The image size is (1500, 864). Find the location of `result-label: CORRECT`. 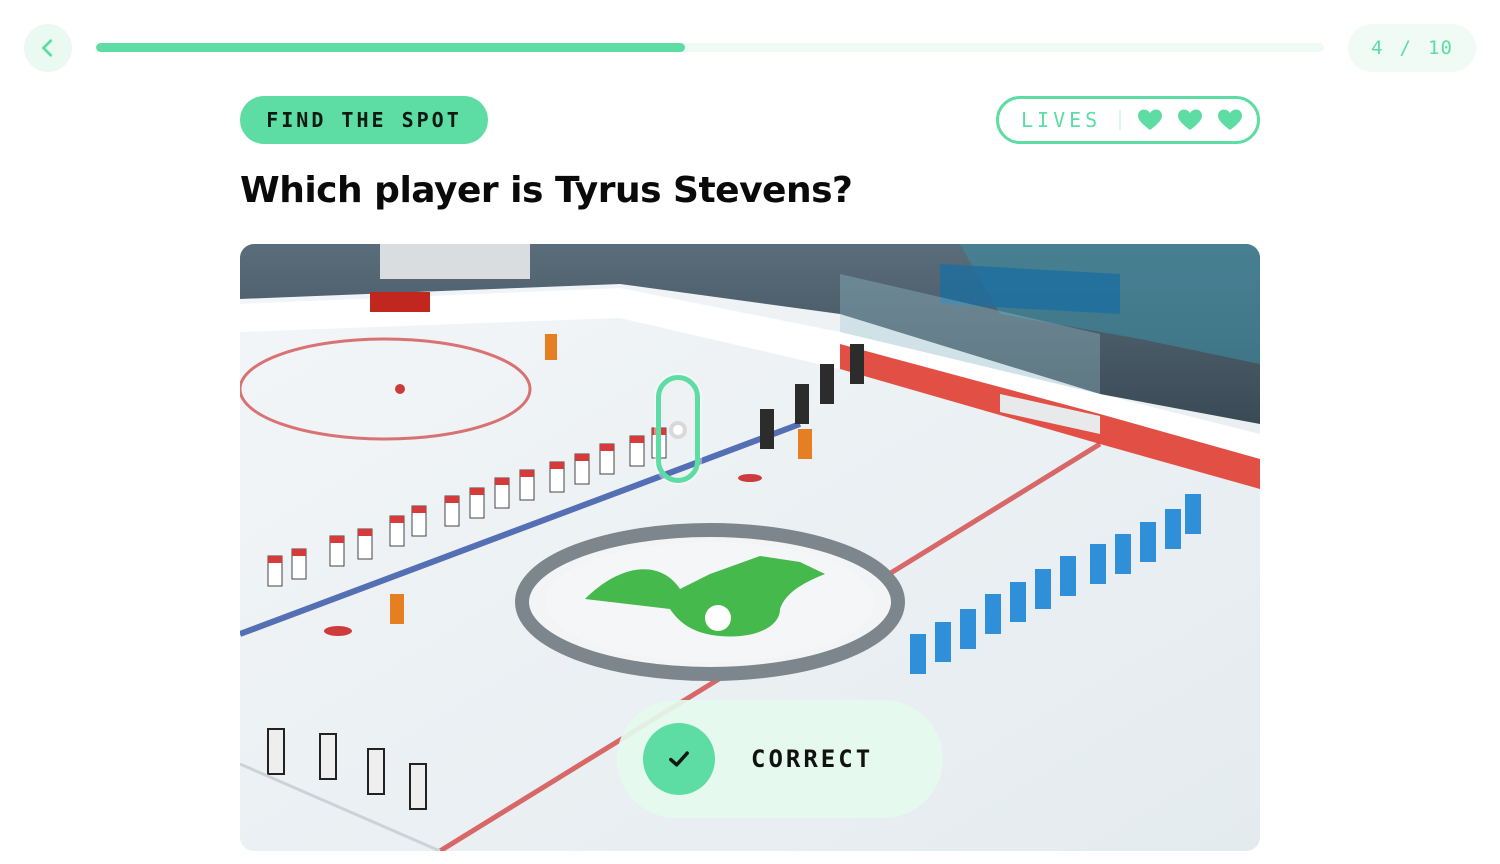

result-label: CORRECT is located at coordinates (812, 759).